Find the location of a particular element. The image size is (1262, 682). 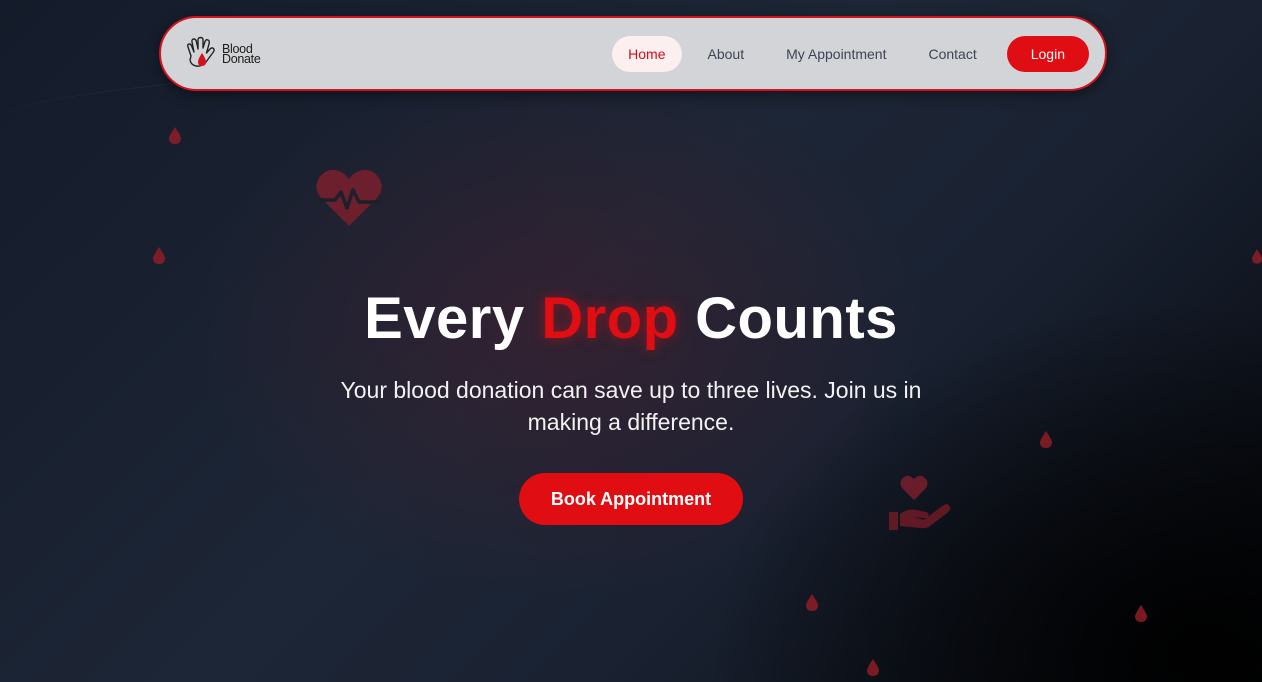

hero-title-suffix: Counts is located at coordinates (796, 318).